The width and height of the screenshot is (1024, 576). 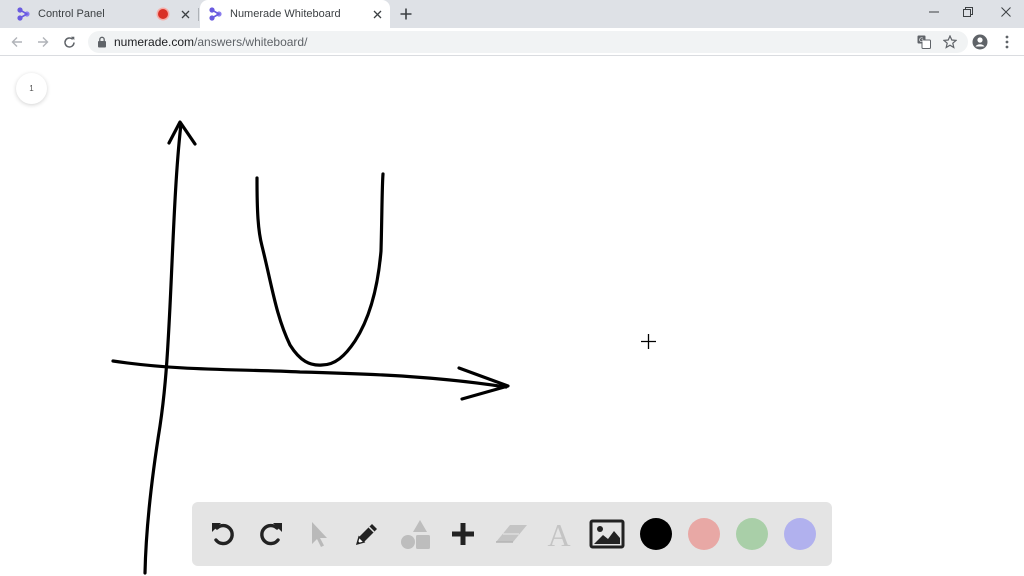 I want to click on reload-icon, so click(x=69, y=42).